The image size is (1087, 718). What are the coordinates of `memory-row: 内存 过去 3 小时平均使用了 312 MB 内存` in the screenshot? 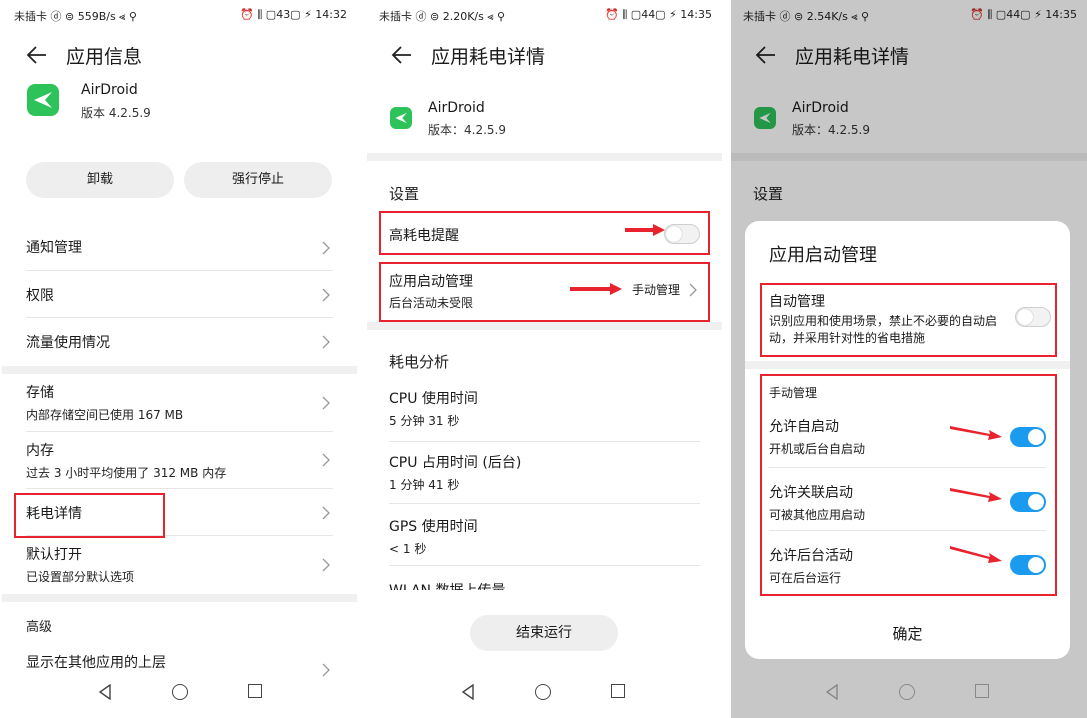 It's located at (179, 460).